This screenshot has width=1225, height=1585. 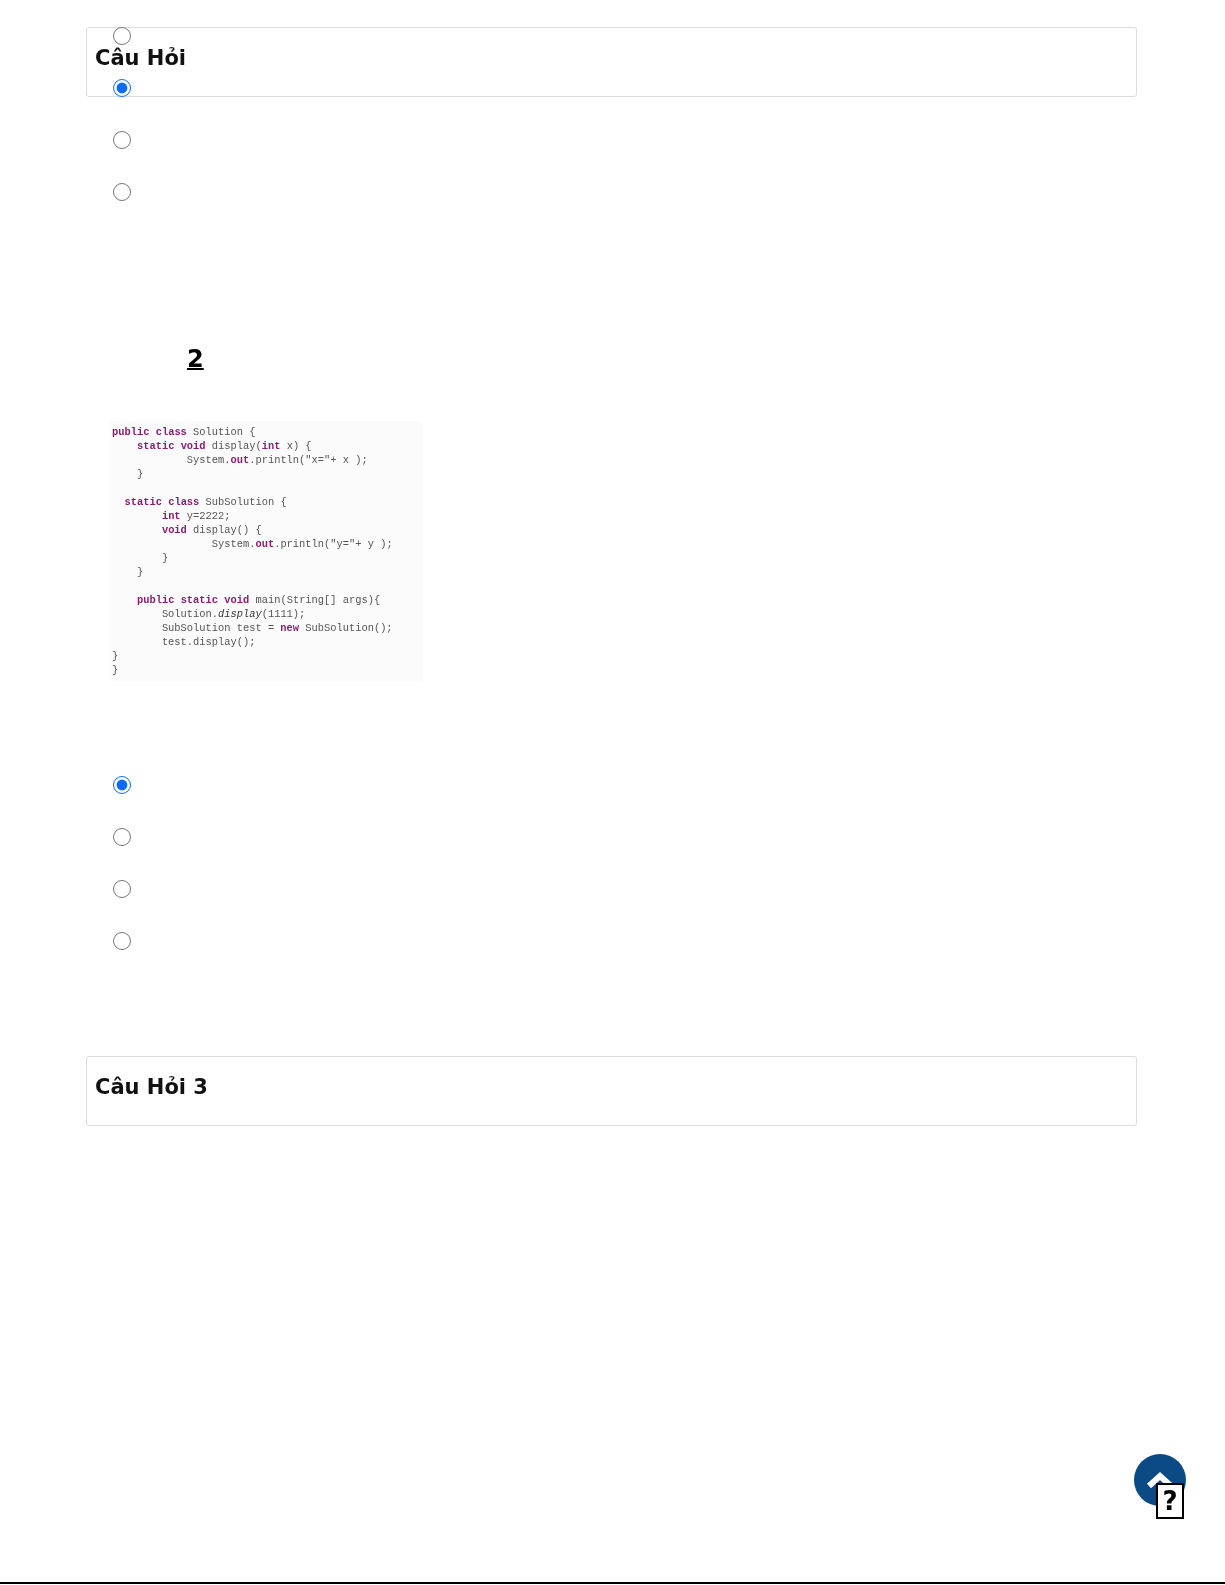 I want to click on code-line: test.display();, so click(x=208, y=642).